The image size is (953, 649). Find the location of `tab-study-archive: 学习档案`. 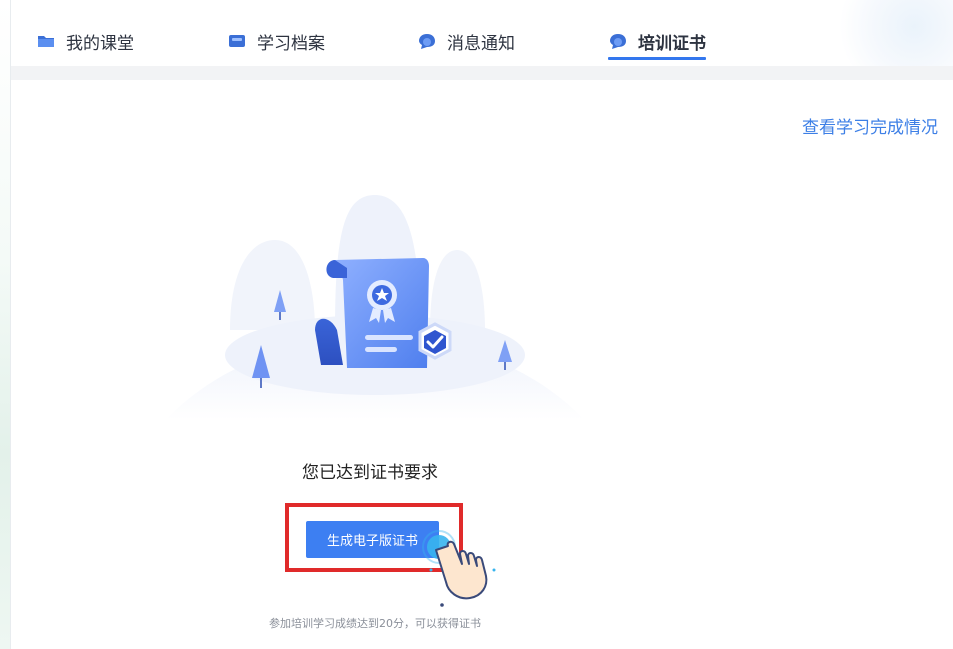

tab-study-archive: 学习档案 is located at coordinates (276, 41).